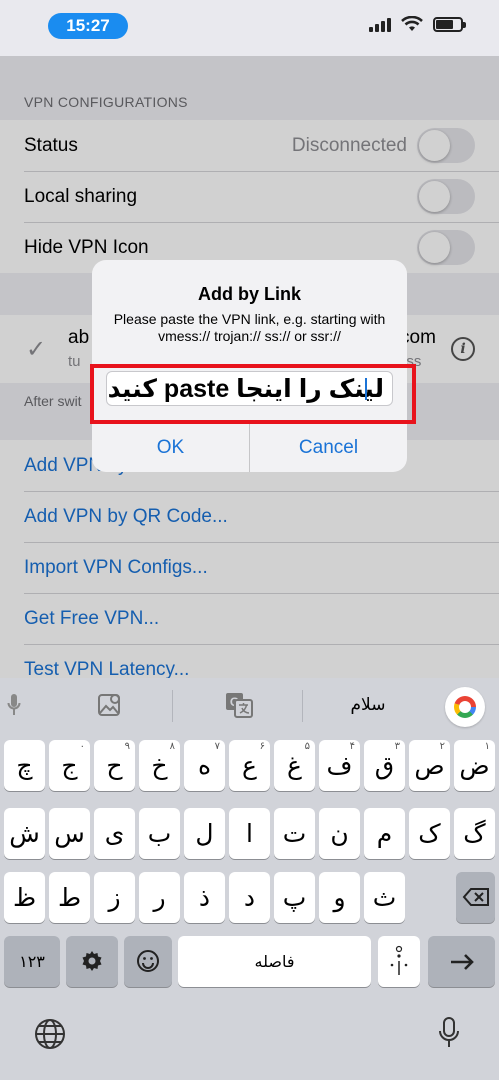 This screenshot has width=499, height=1080. I want to click on key-label: ز, so click(114, 897).